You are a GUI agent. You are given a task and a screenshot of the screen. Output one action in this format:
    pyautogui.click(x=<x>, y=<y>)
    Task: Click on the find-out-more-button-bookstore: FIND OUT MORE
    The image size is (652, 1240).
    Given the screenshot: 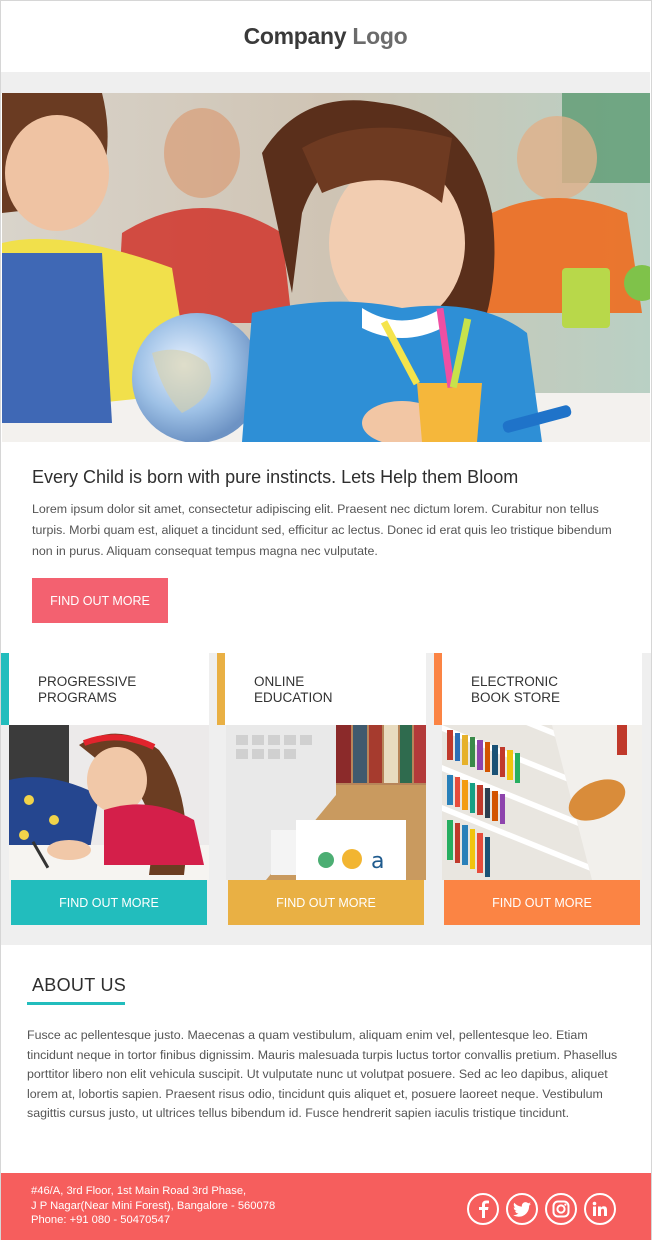 What is the action you would take?
    pyautogui.click(x=542, y=902)
    